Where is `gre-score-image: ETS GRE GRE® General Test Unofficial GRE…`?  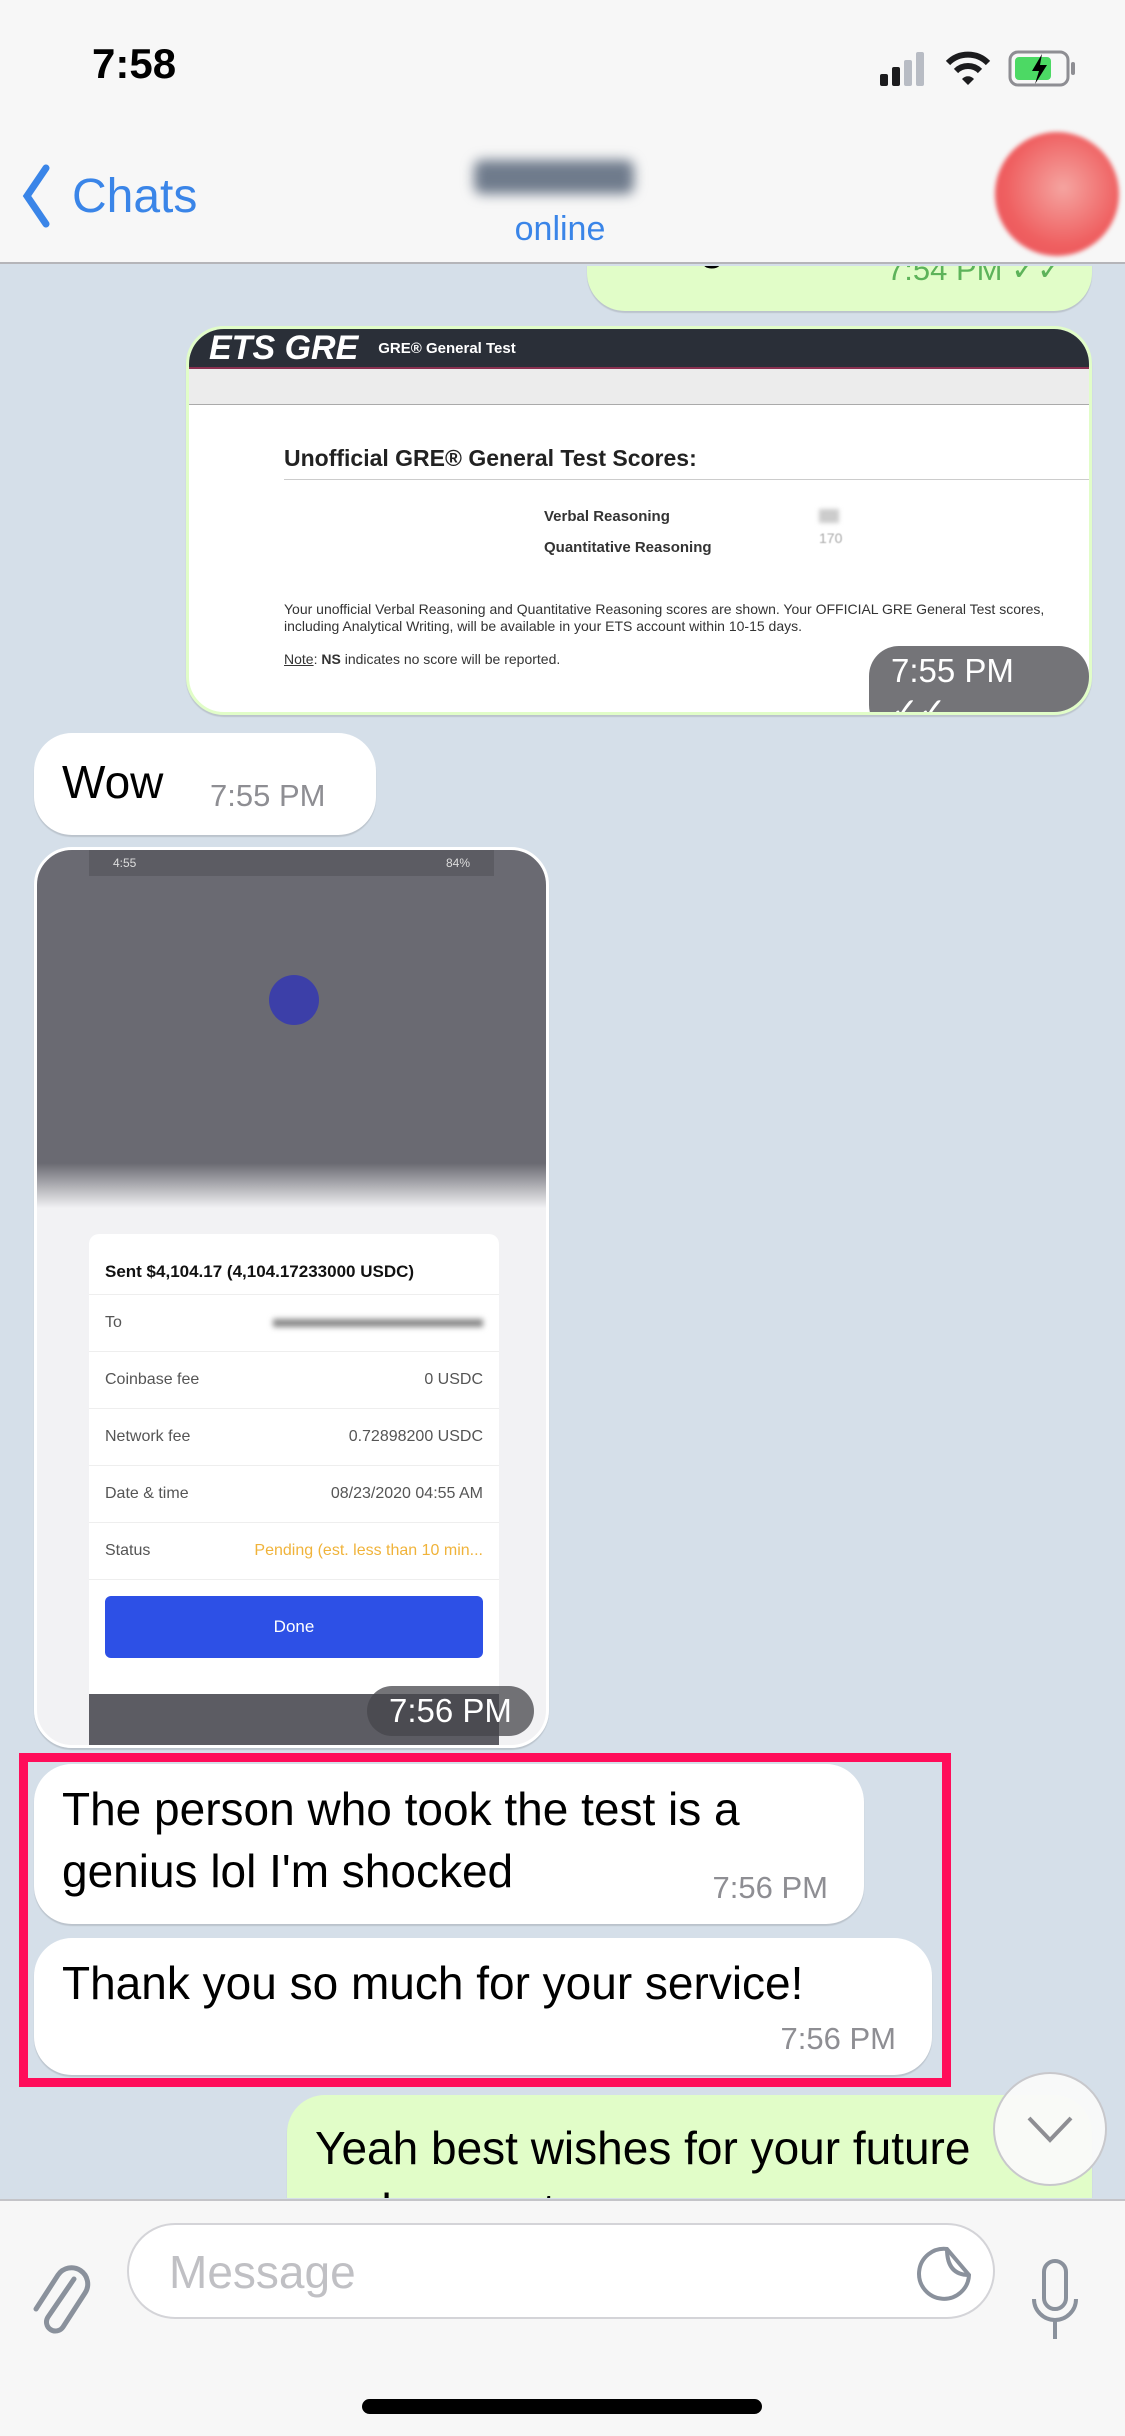
gre-score-image: ETS GRE GRE® General Test Unofficial GRE… is located at coordinates (639, 520).